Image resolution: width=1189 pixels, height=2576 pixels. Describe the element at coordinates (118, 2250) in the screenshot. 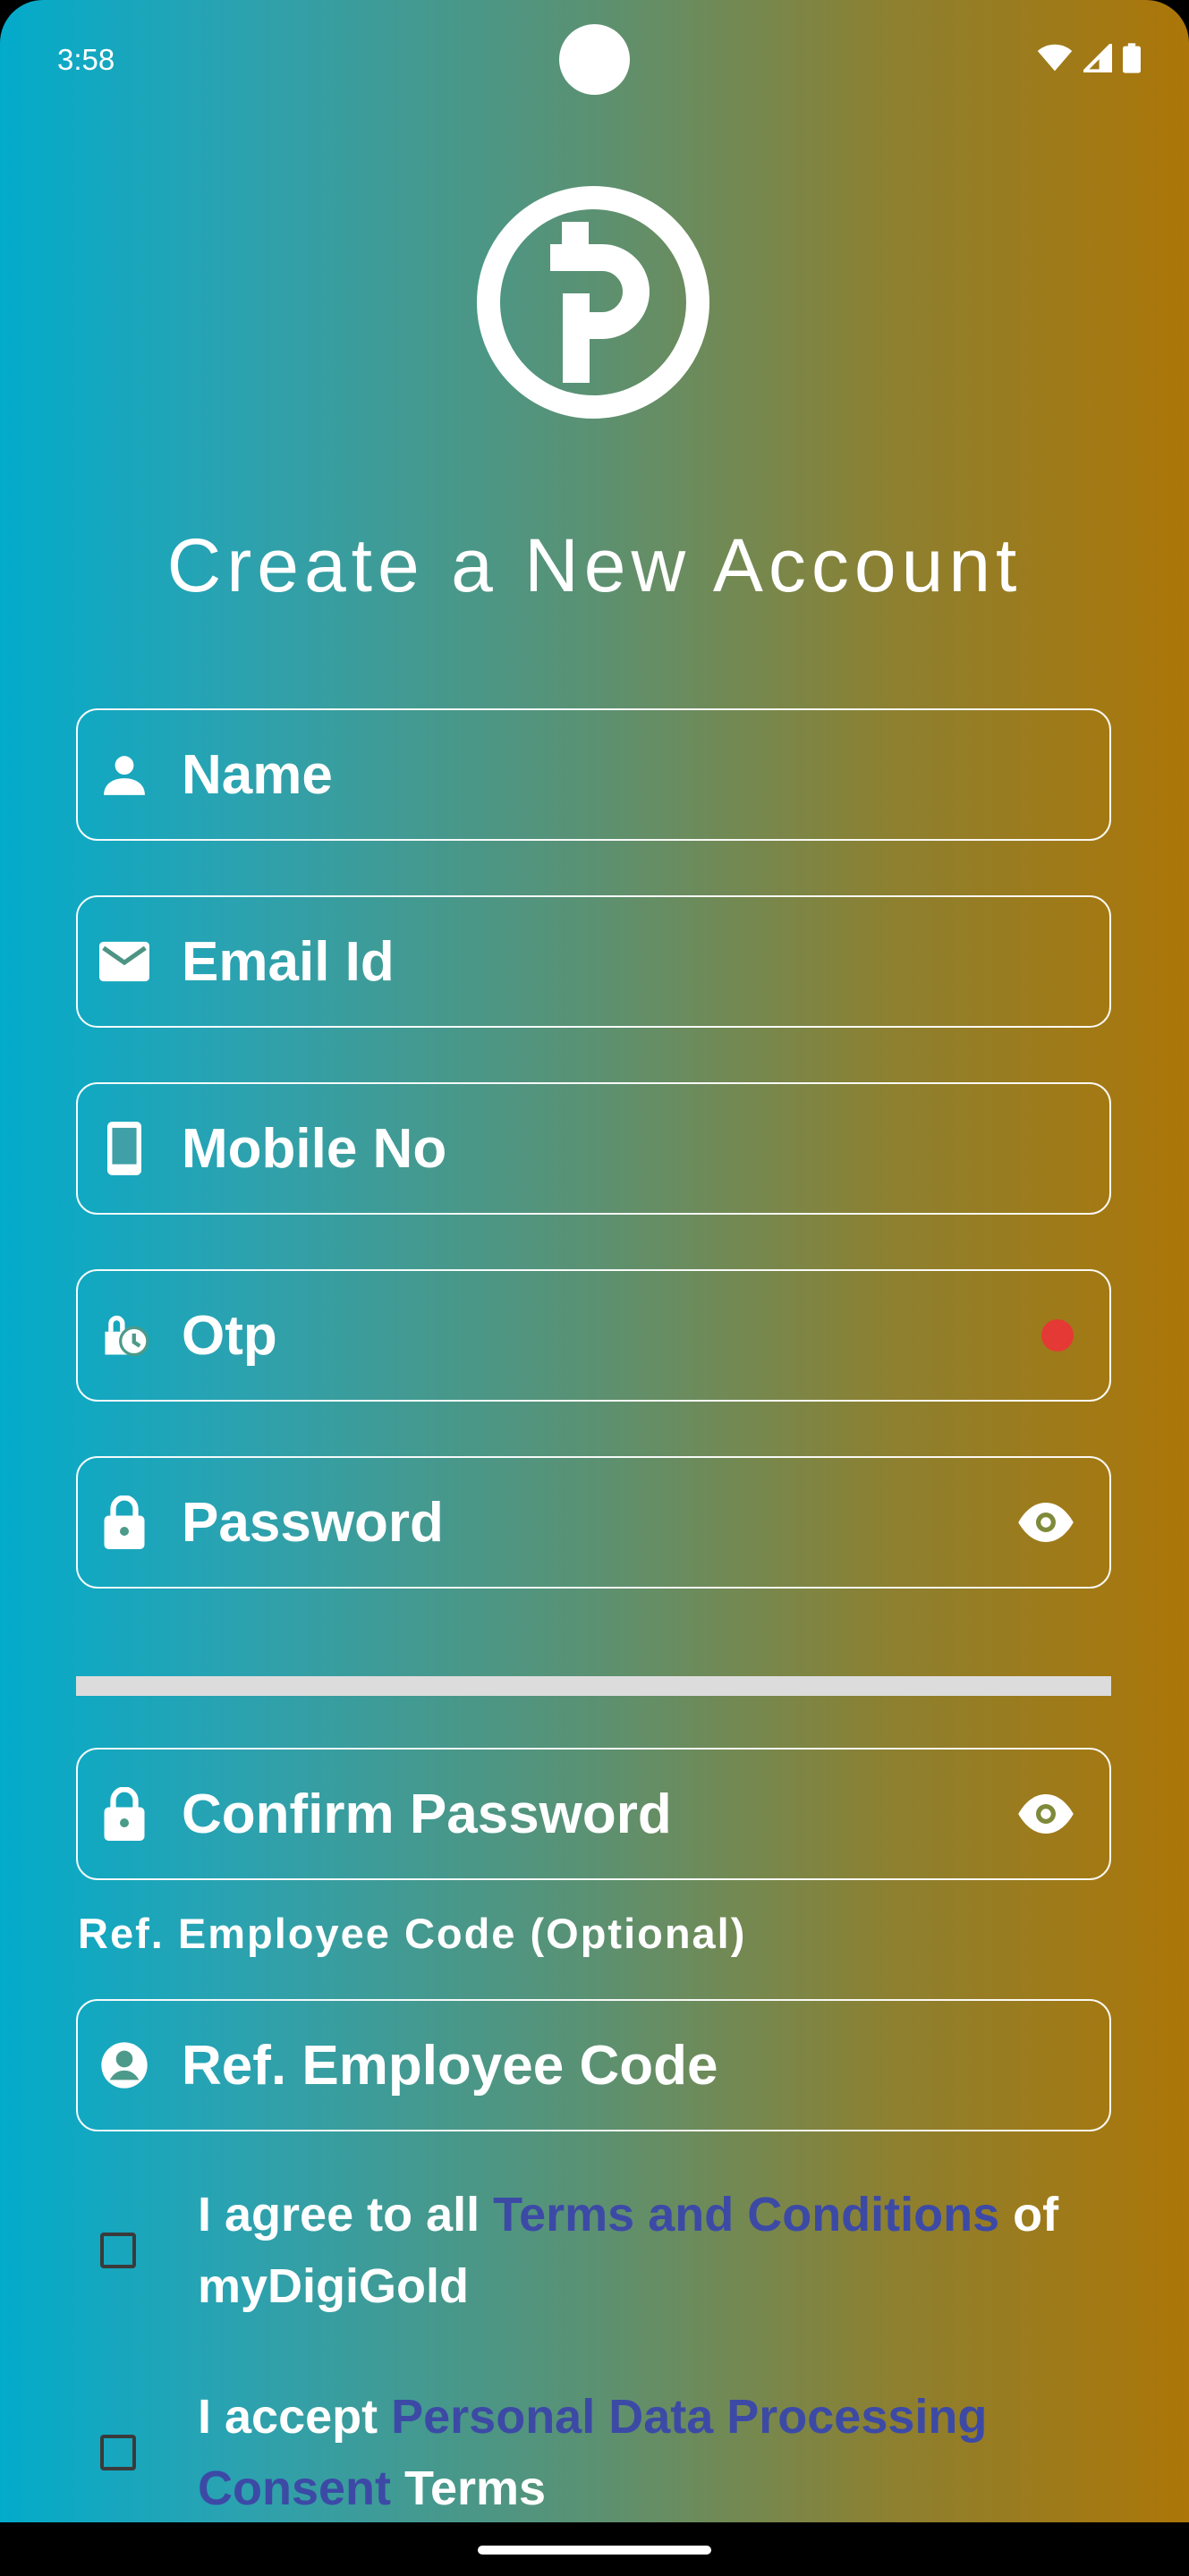

I see `terms-checkbox` at that location.